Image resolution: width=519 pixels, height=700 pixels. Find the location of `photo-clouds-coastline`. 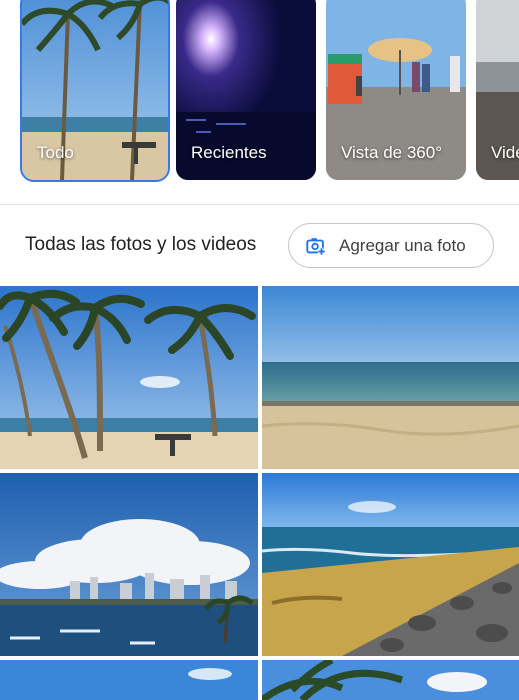

photo-clouds-coastline is located at coordinates (129, 564).